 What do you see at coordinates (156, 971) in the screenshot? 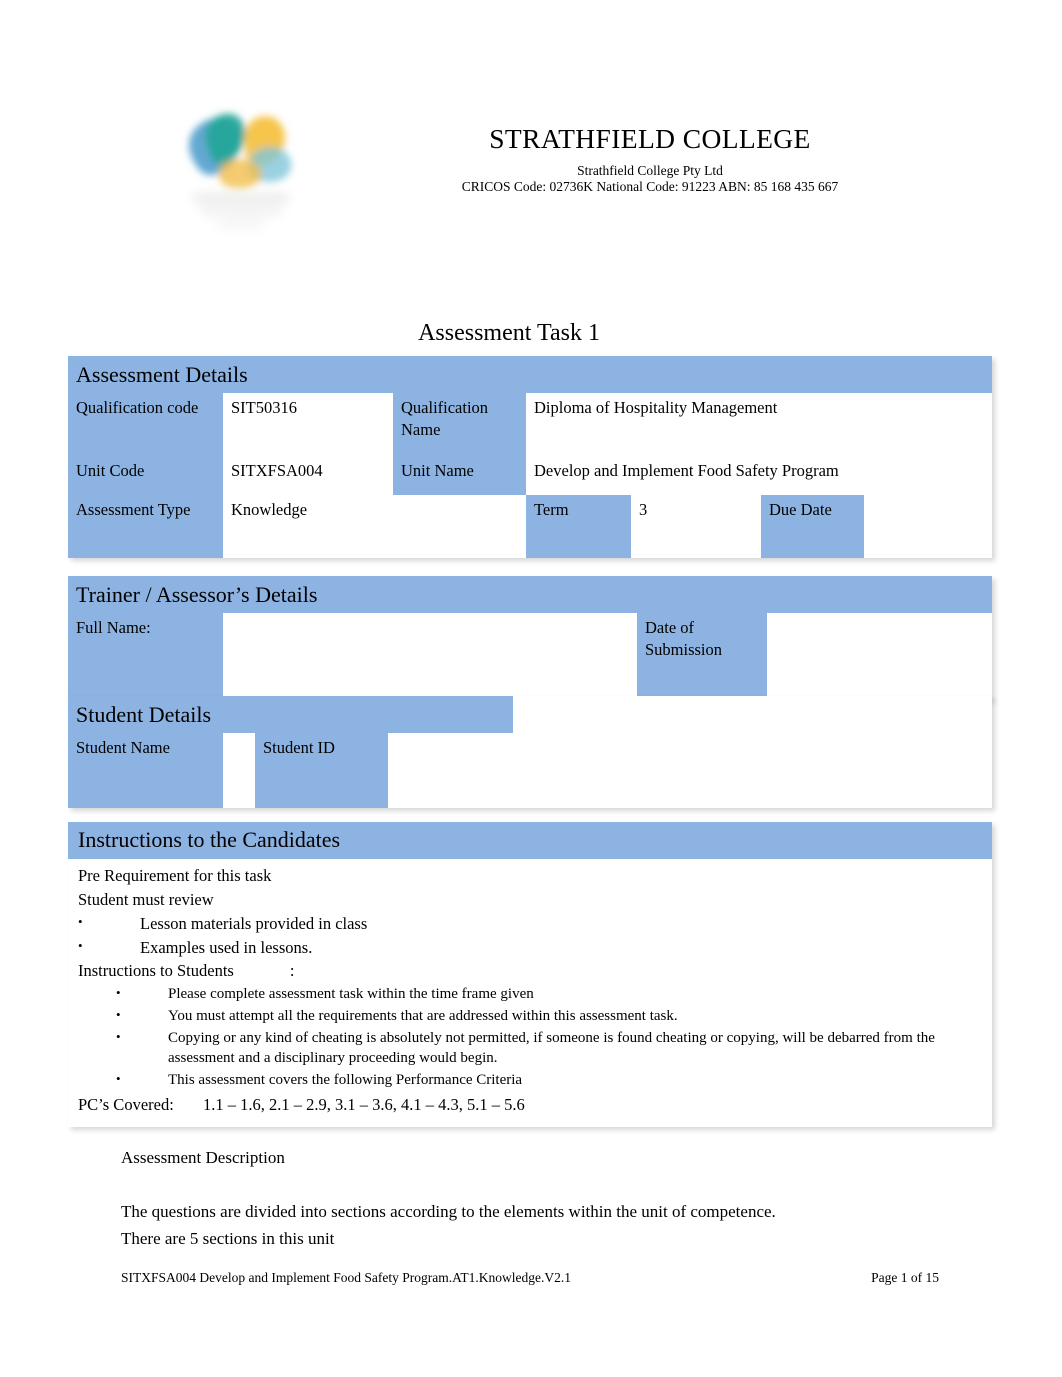
I see `instructions-to-students-label: Instructions to Students` at bounding box center [156, 971].